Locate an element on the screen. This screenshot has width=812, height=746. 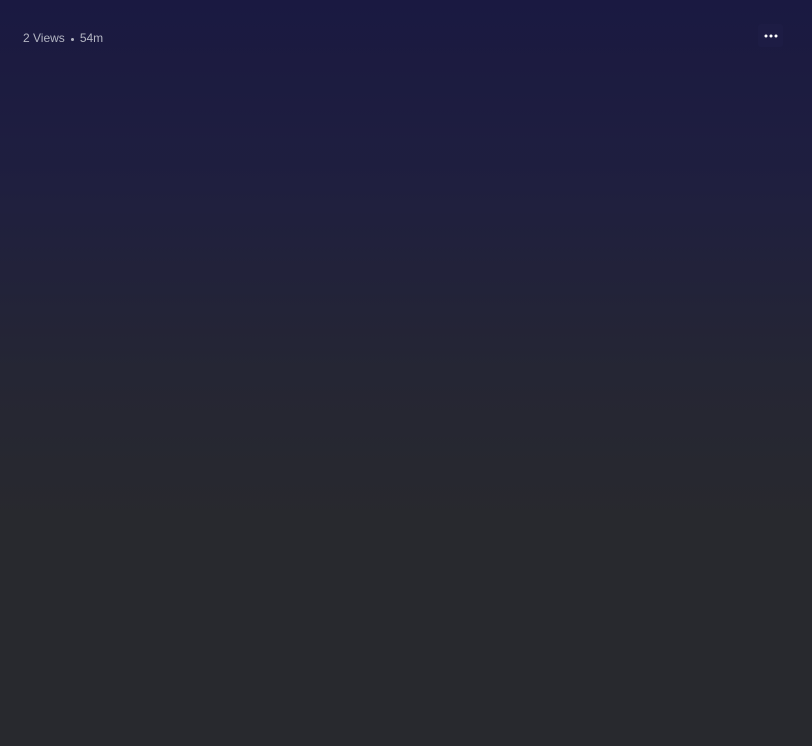
meta-separator-dot is located at coordinates (72, 39).